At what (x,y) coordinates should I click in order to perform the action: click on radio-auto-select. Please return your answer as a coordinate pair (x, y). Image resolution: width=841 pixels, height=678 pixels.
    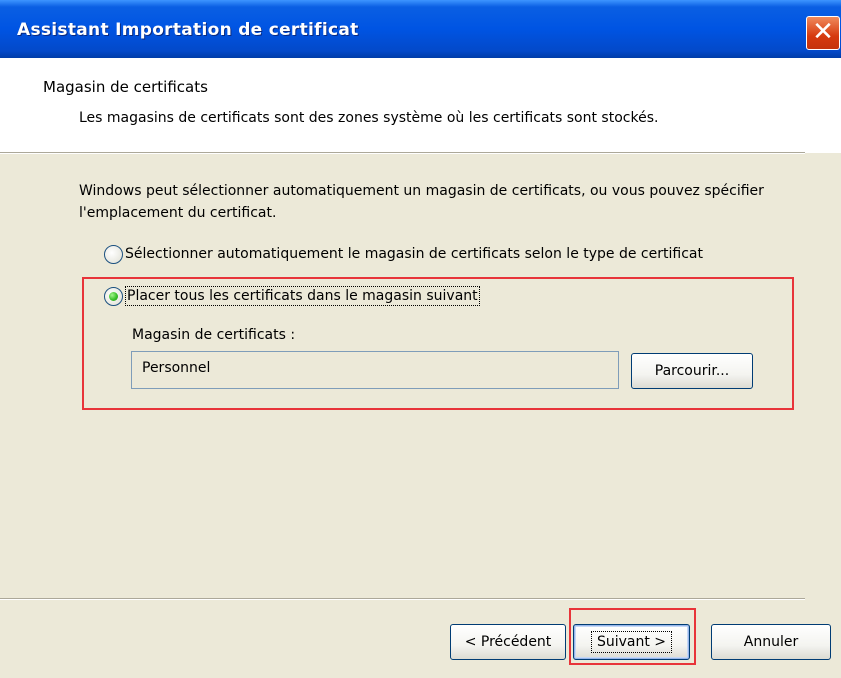
    Looking at the image, I should click on (113, 254).